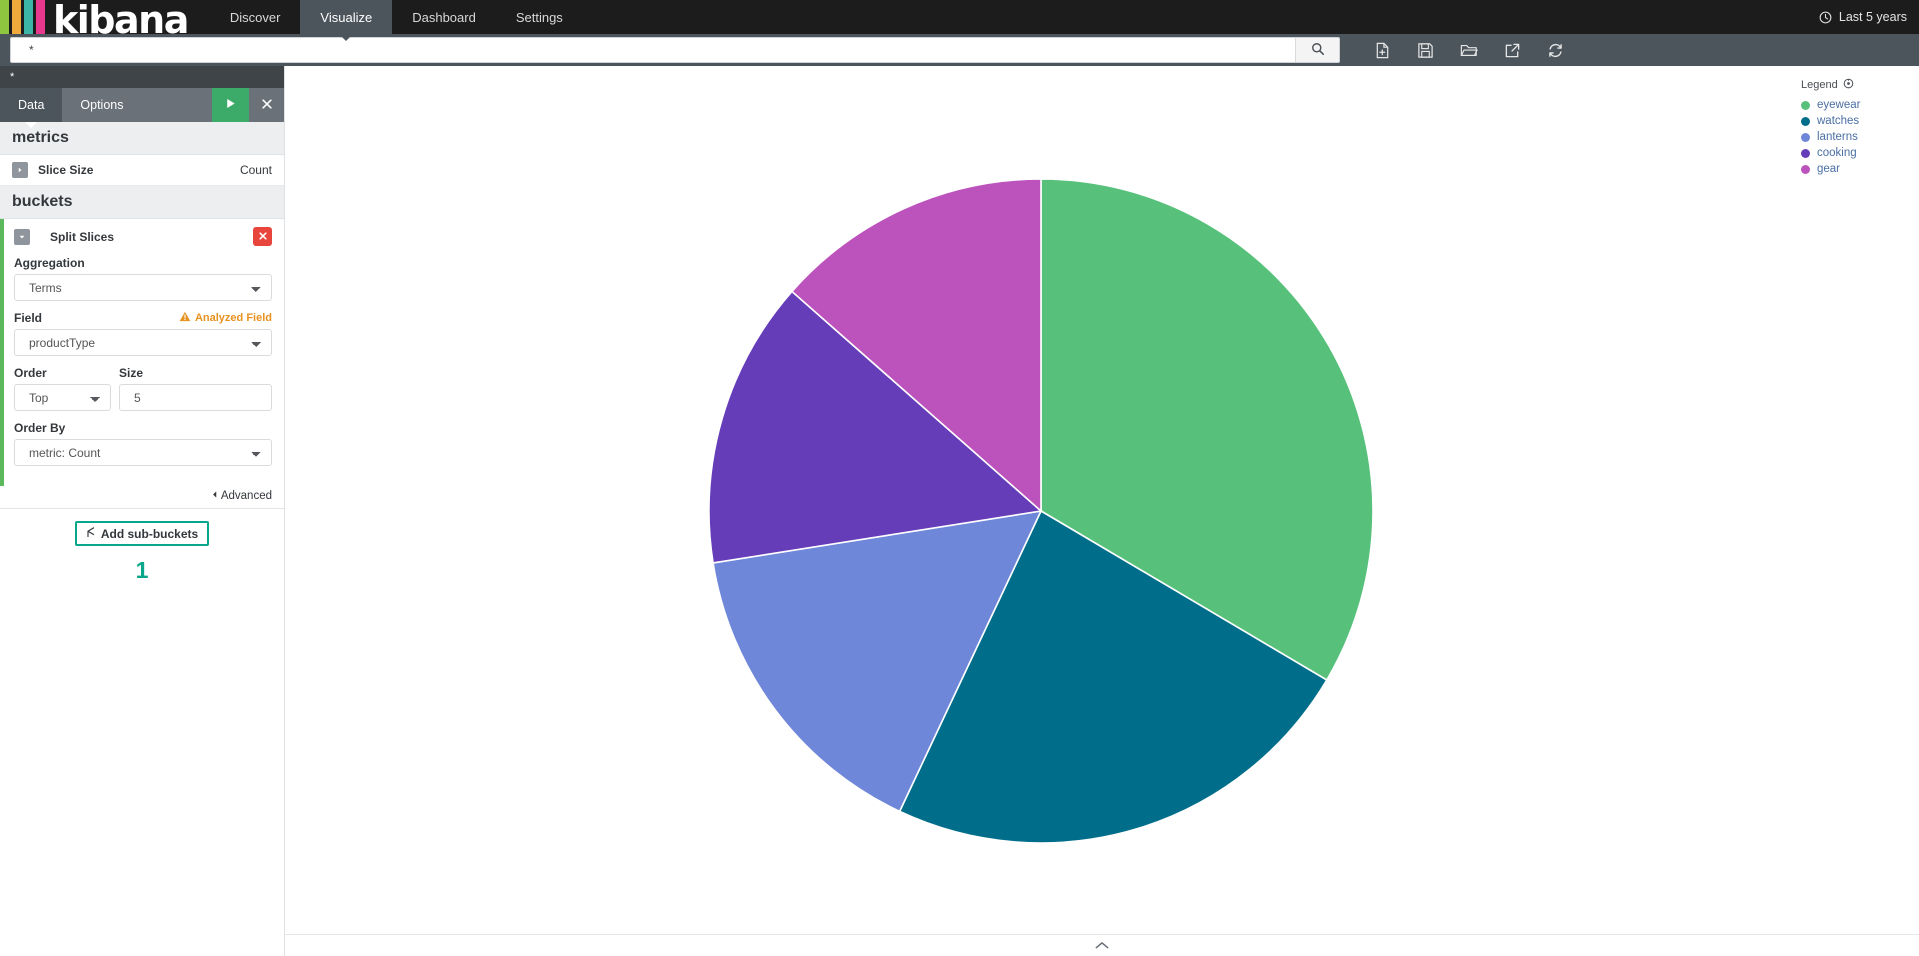  Describe the element at coordinates (1425, 50) in the screenshot. I see `save-icon` at that location.